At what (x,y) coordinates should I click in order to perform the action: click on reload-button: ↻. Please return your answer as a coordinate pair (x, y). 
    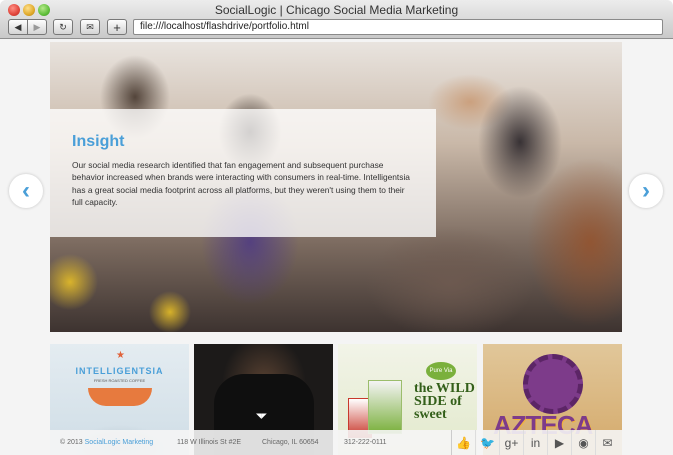
    Looking at the image, I should click on (63, 27).